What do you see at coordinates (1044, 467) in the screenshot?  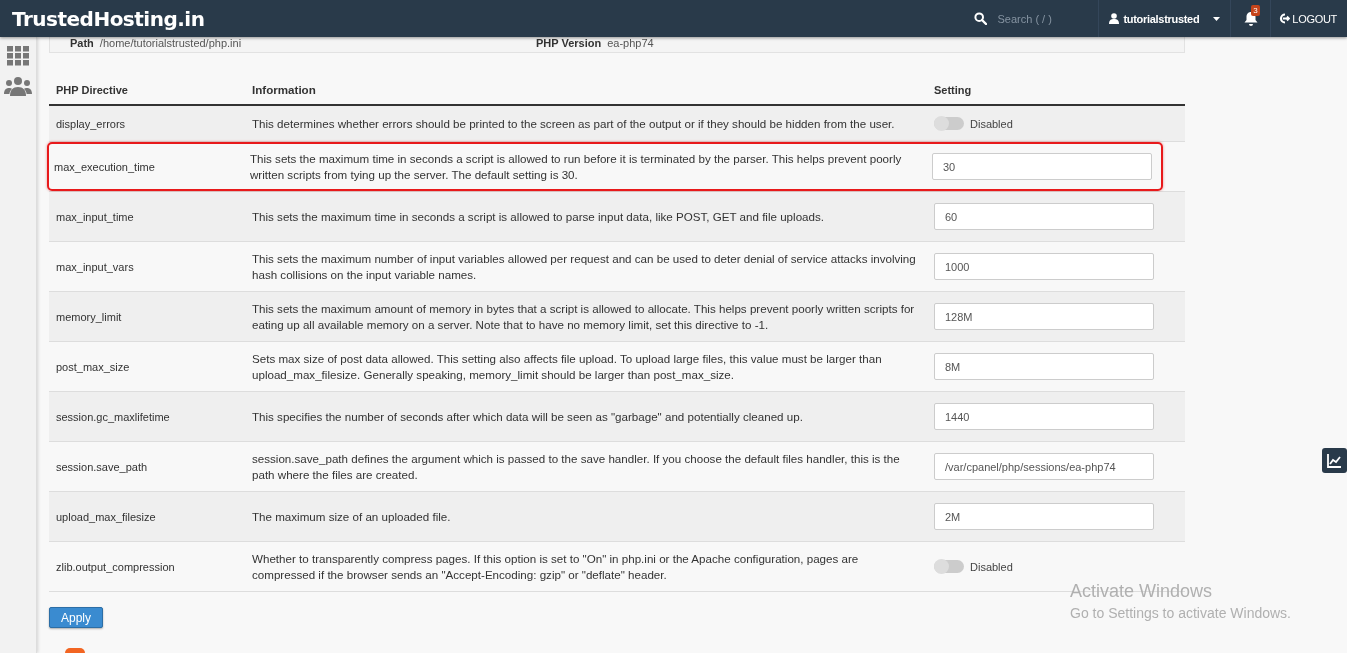 I see `setting-field: /var/cpanel/php/sessions/ea-php74` at bounding box center [1044, 467].